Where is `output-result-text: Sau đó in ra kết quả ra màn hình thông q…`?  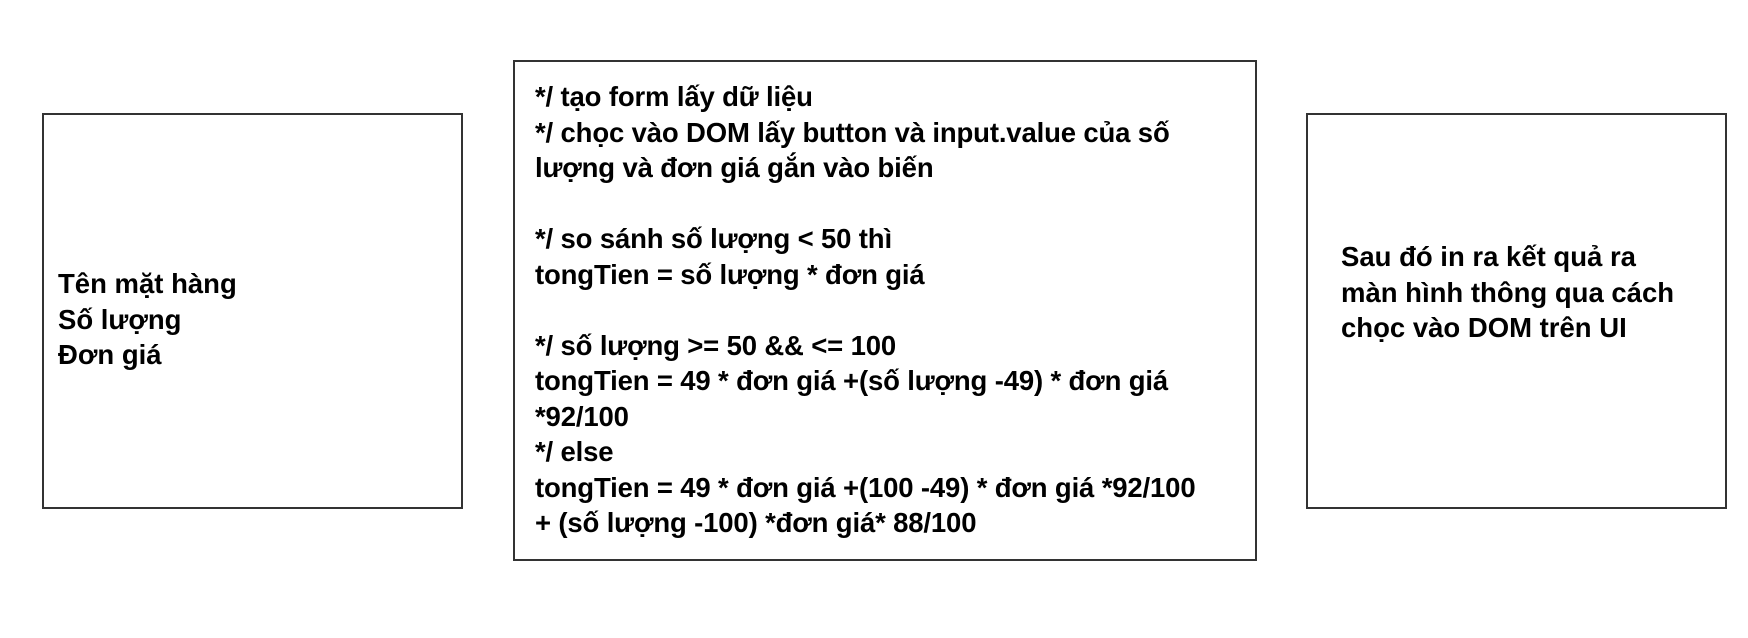 output-result-text: Sau đó in ra kết quả ra màn hình thông q… is located at coordinates (1507, 292).